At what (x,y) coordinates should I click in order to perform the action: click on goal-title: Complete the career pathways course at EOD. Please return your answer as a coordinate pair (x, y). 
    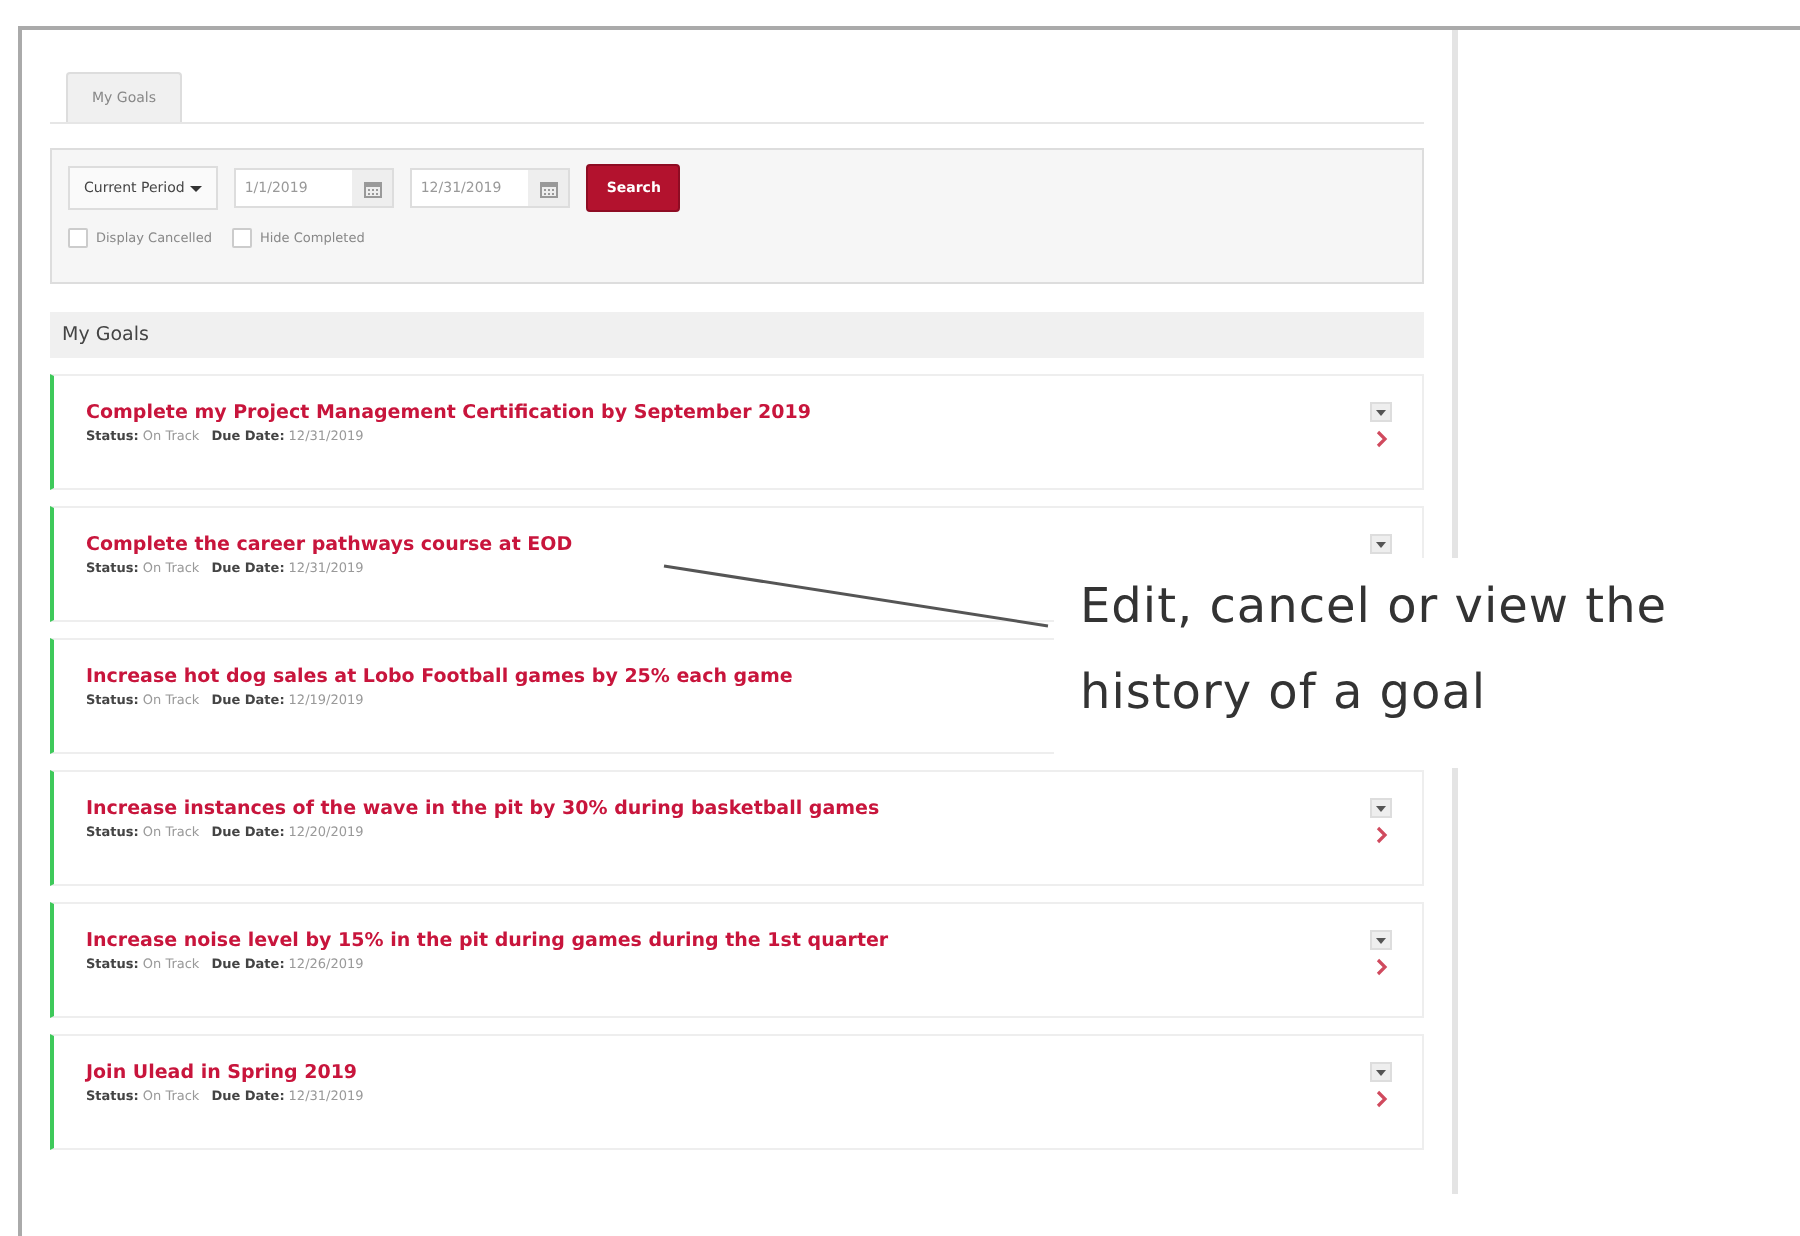
    Looking at the image, I should click on (329, 545).